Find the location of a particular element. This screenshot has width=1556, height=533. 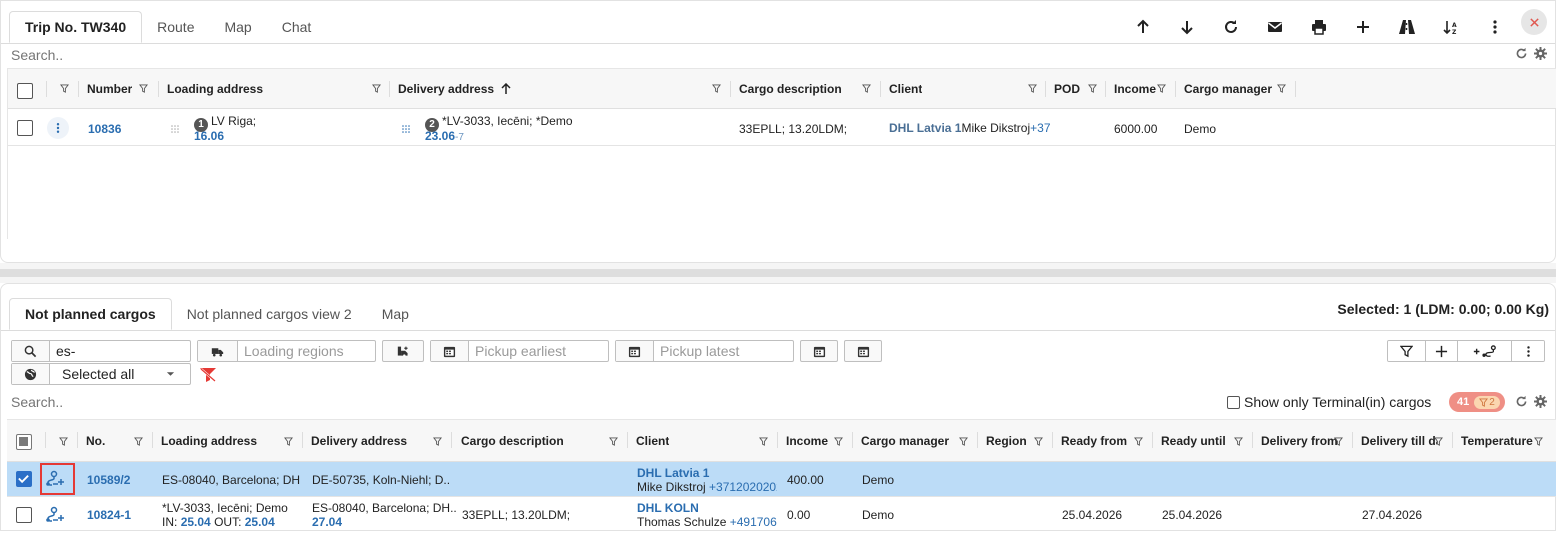

filter-button is located at coordinates (1407, 351).